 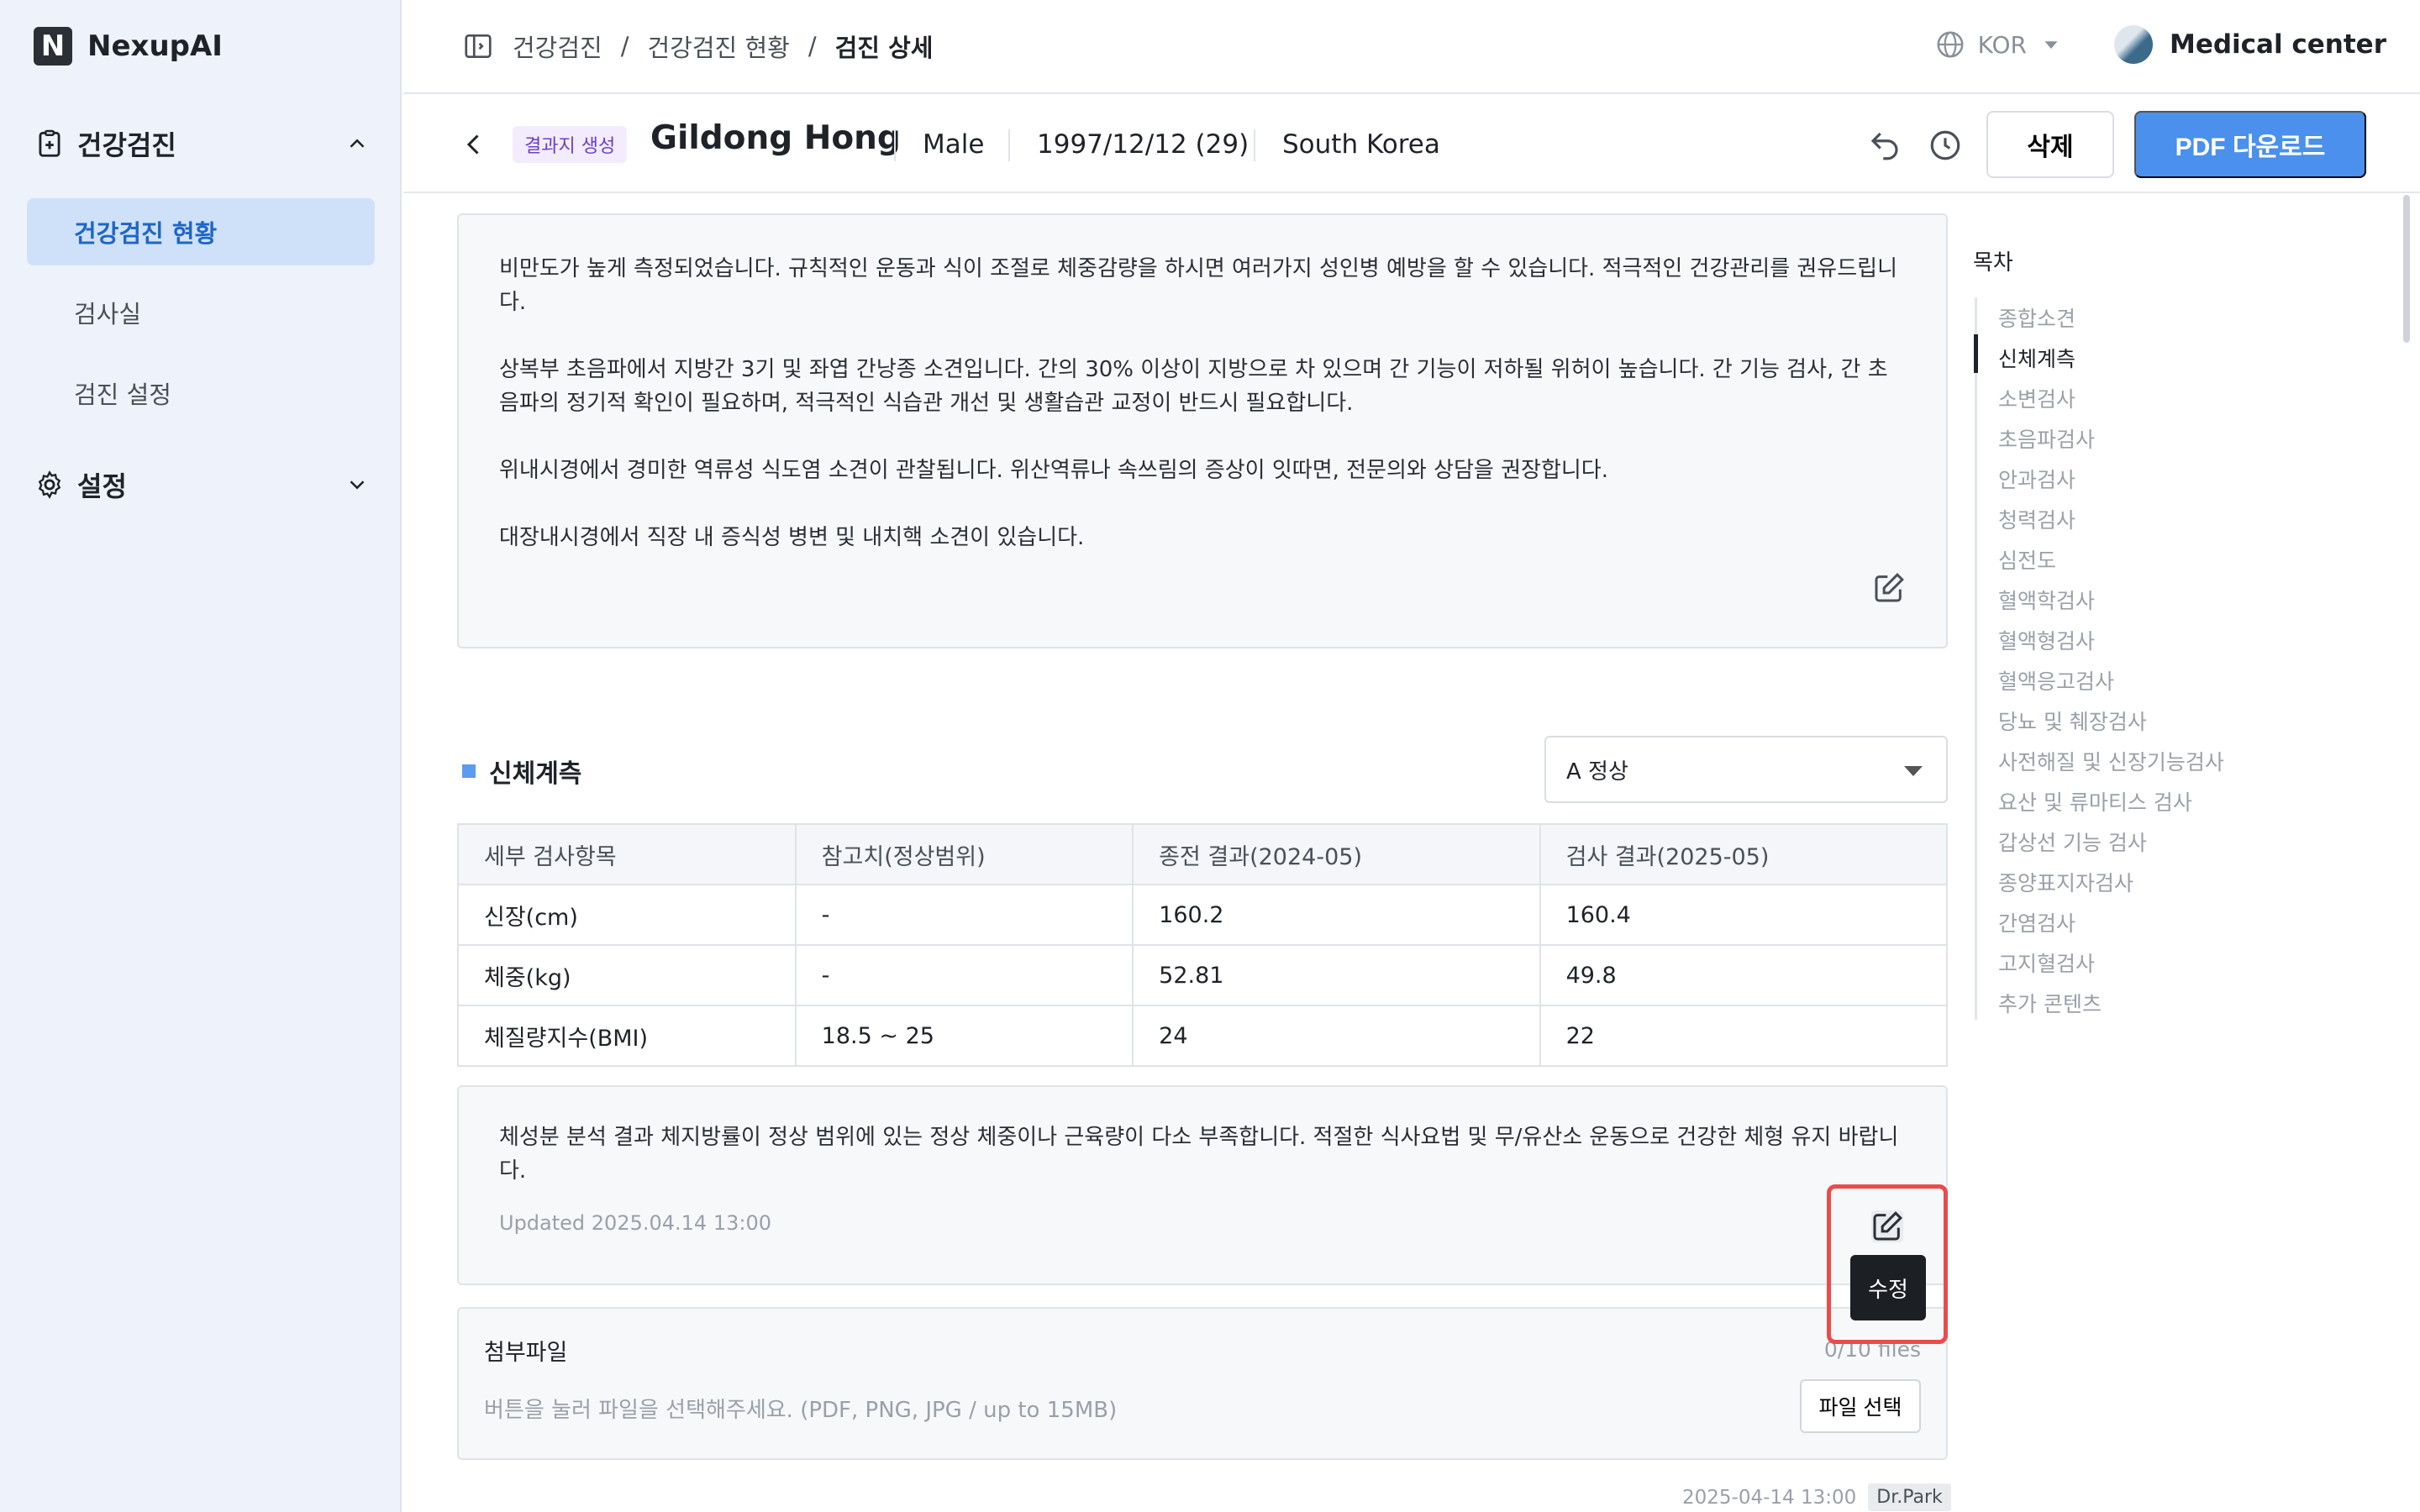 I want to click on toc-active-indicator, so click(x=1976, y=353).